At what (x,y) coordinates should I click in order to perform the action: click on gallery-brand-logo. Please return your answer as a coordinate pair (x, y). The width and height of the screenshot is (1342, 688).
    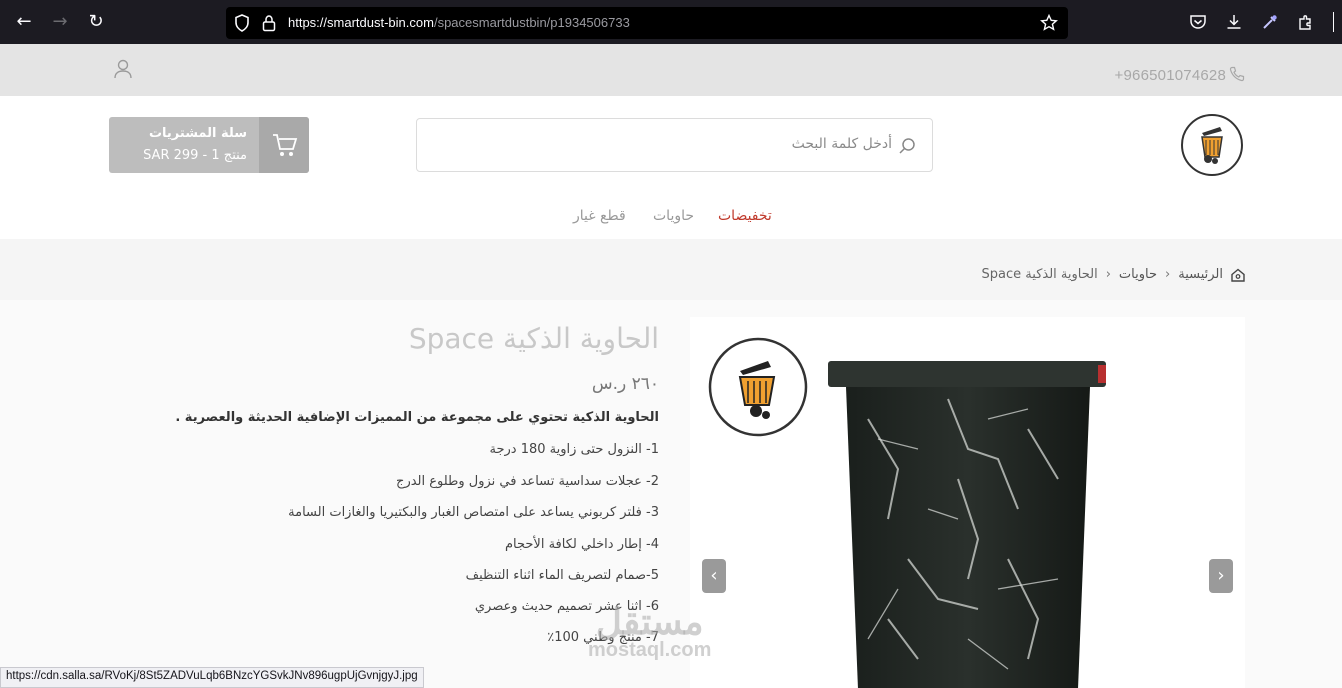
    Looking at the image, I should click on (758, 387).